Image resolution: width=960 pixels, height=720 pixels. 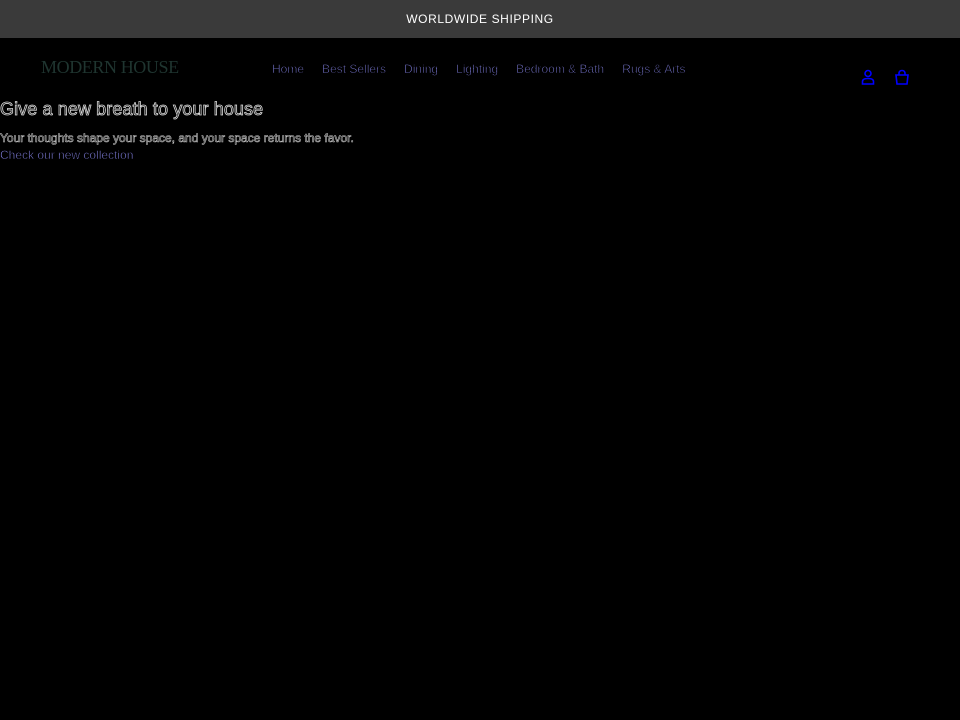 I want to click on nav-item-lighting: Lighting, so click(x=477, y=69).